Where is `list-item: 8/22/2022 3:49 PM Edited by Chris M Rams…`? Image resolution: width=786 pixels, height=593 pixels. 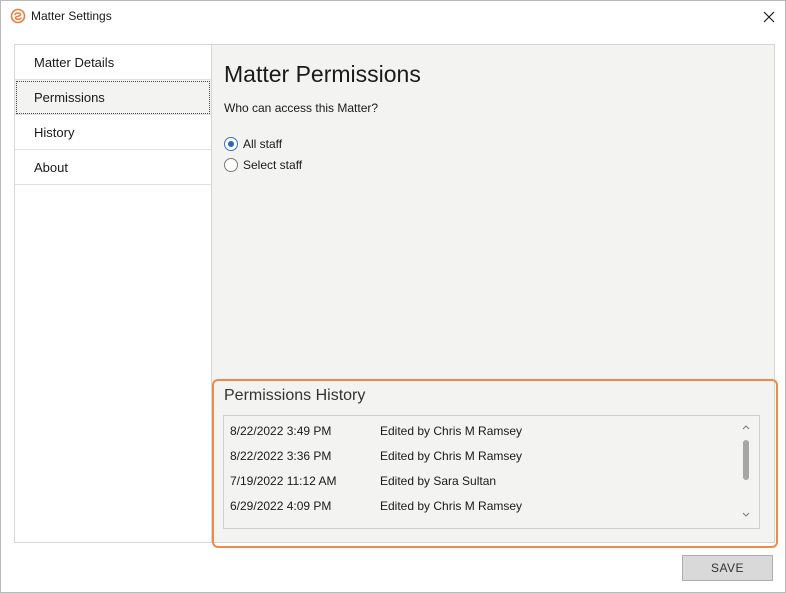 list-item: 8/22/2022 3:49 PM Edited by Chris M Rams… is located at coordinates (482, 431).